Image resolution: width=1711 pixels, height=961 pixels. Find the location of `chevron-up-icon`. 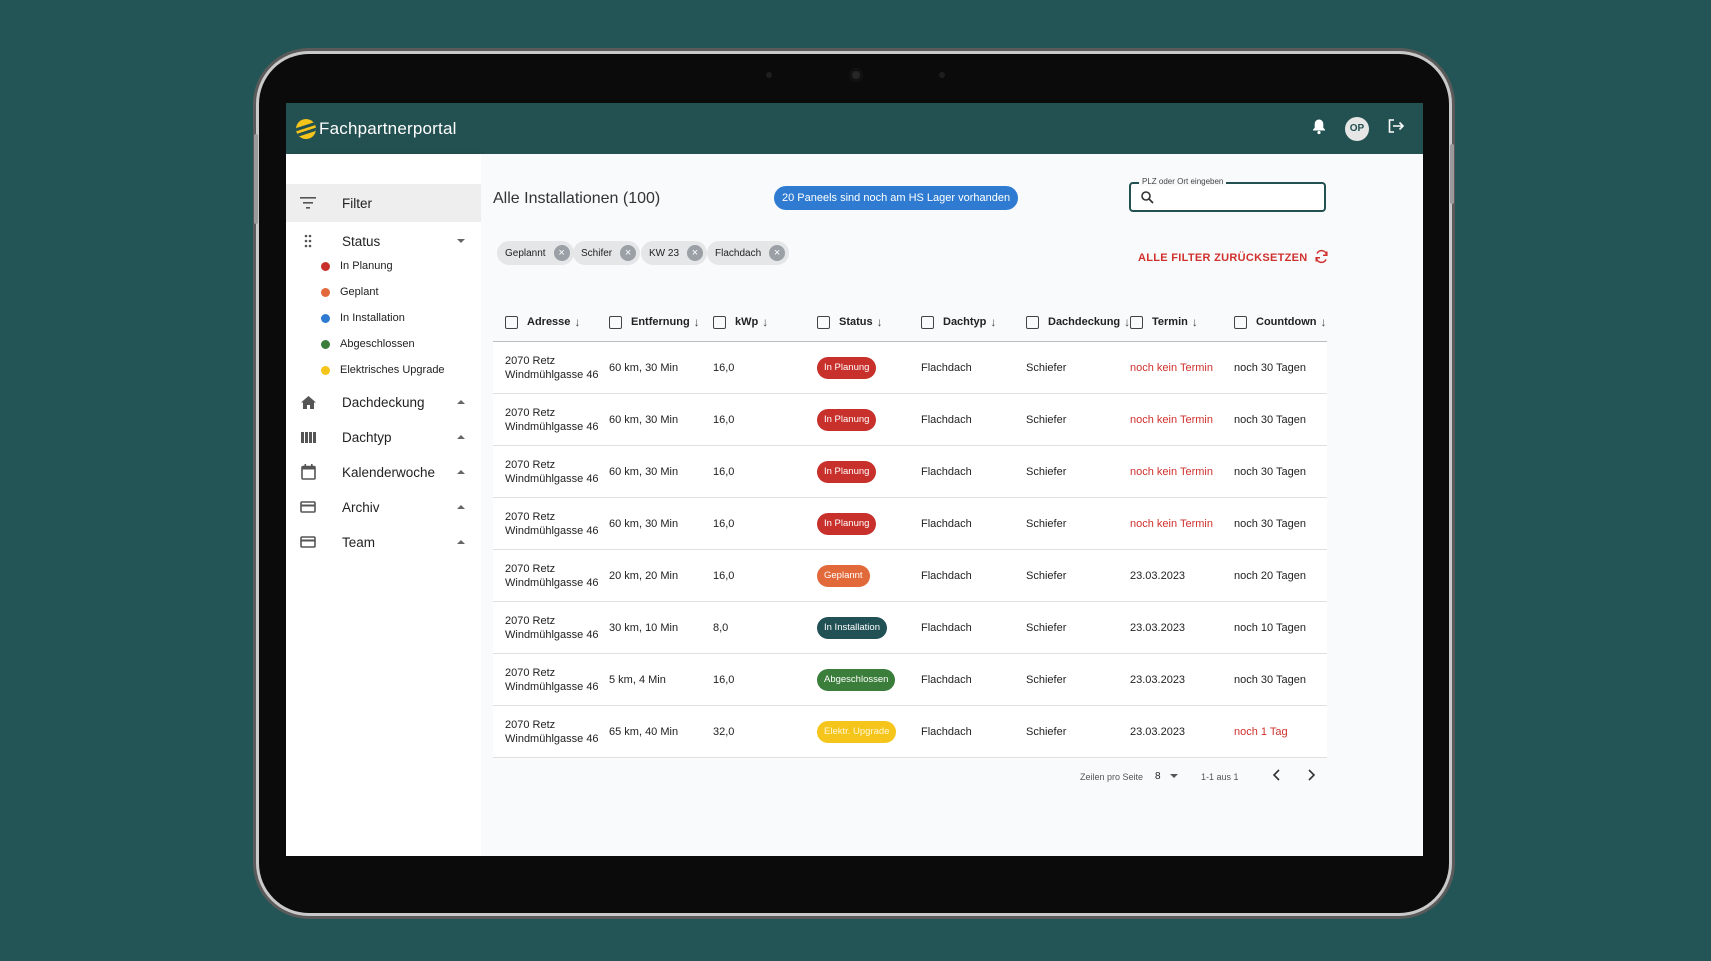

chevron-up-icon is located at coordinates (461, 402).